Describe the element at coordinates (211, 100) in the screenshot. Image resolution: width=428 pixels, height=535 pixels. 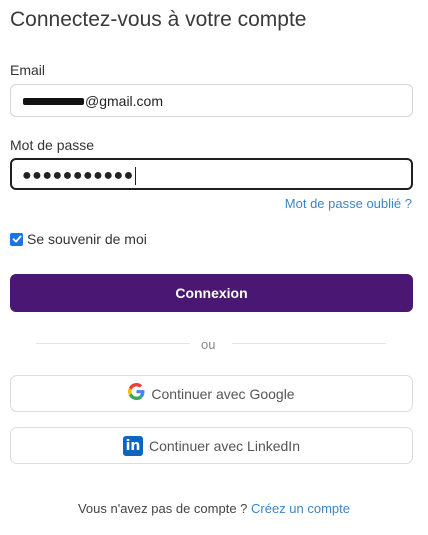
I see `email-field: @gmail.com` at that location.